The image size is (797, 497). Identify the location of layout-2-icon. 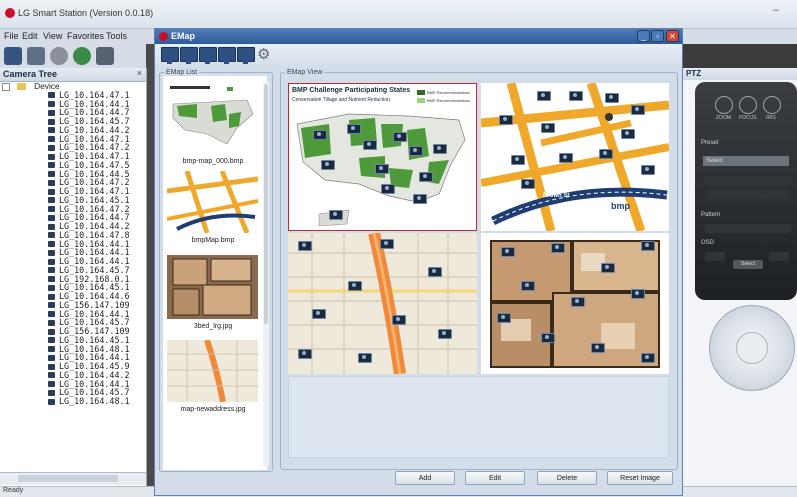
(189, 55).